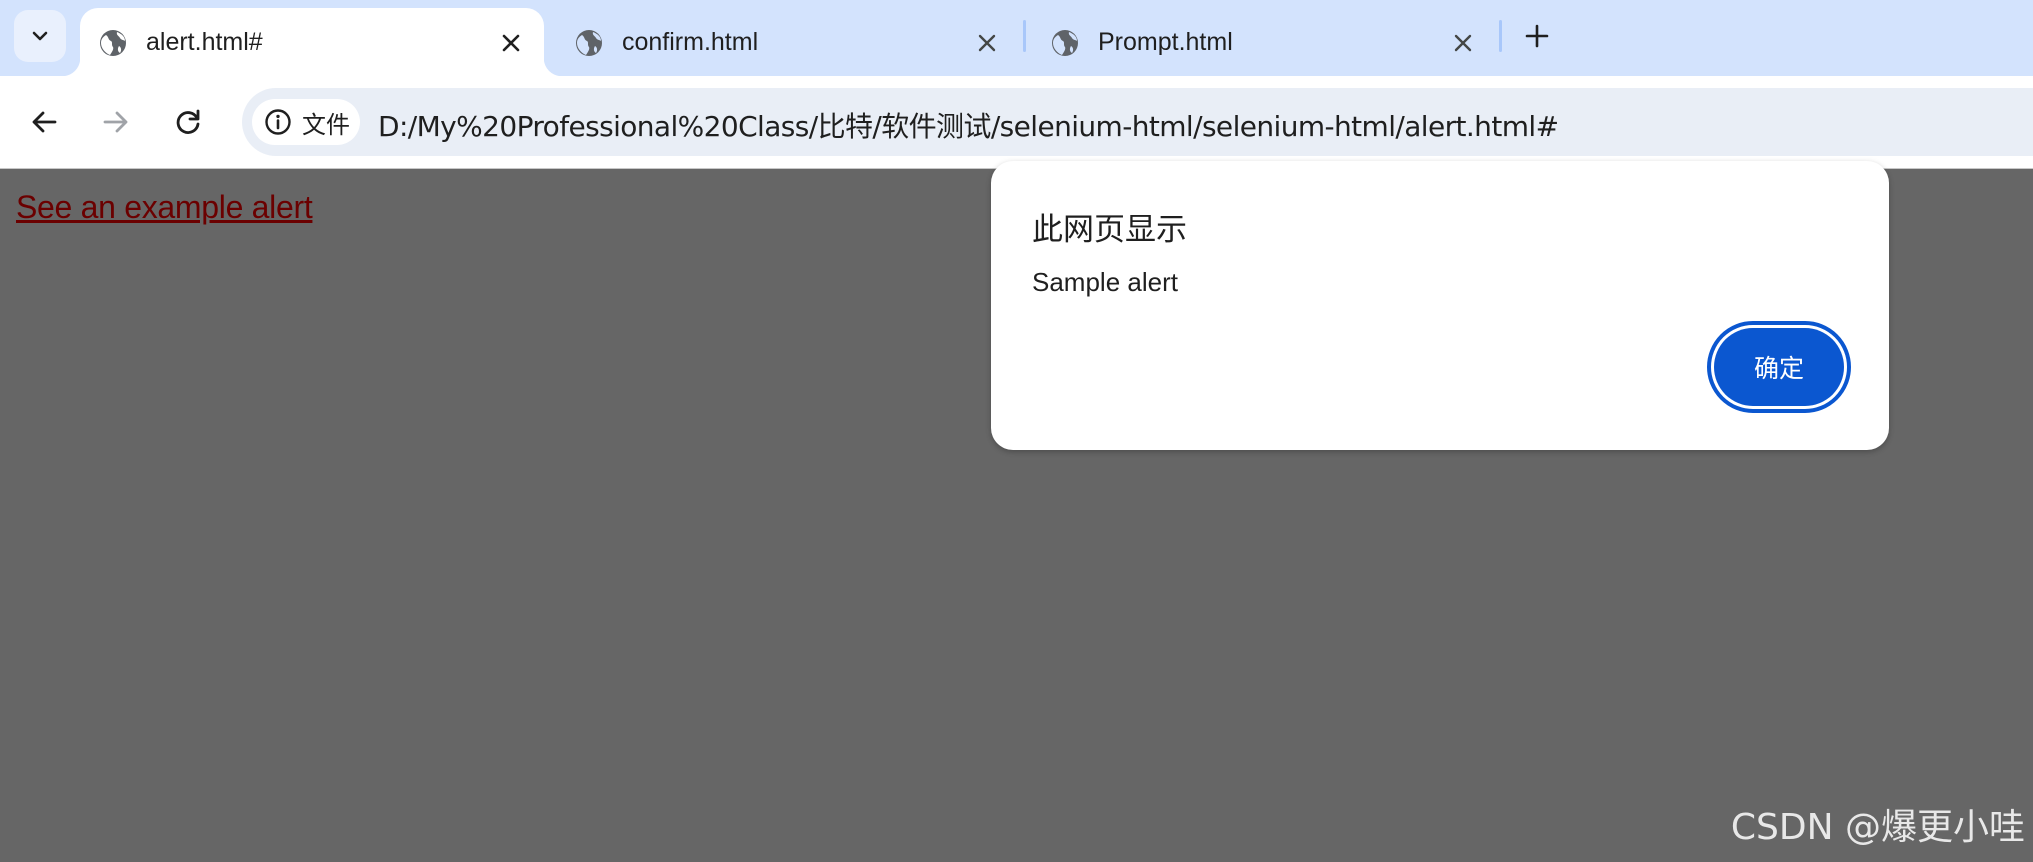 Image resolution: width=2033 pixels, height=862 pixels. What do you see at coordinates (326, 124) in the screenshot?
I see `site-info-label: 文件` at bounding box center [326, 124].